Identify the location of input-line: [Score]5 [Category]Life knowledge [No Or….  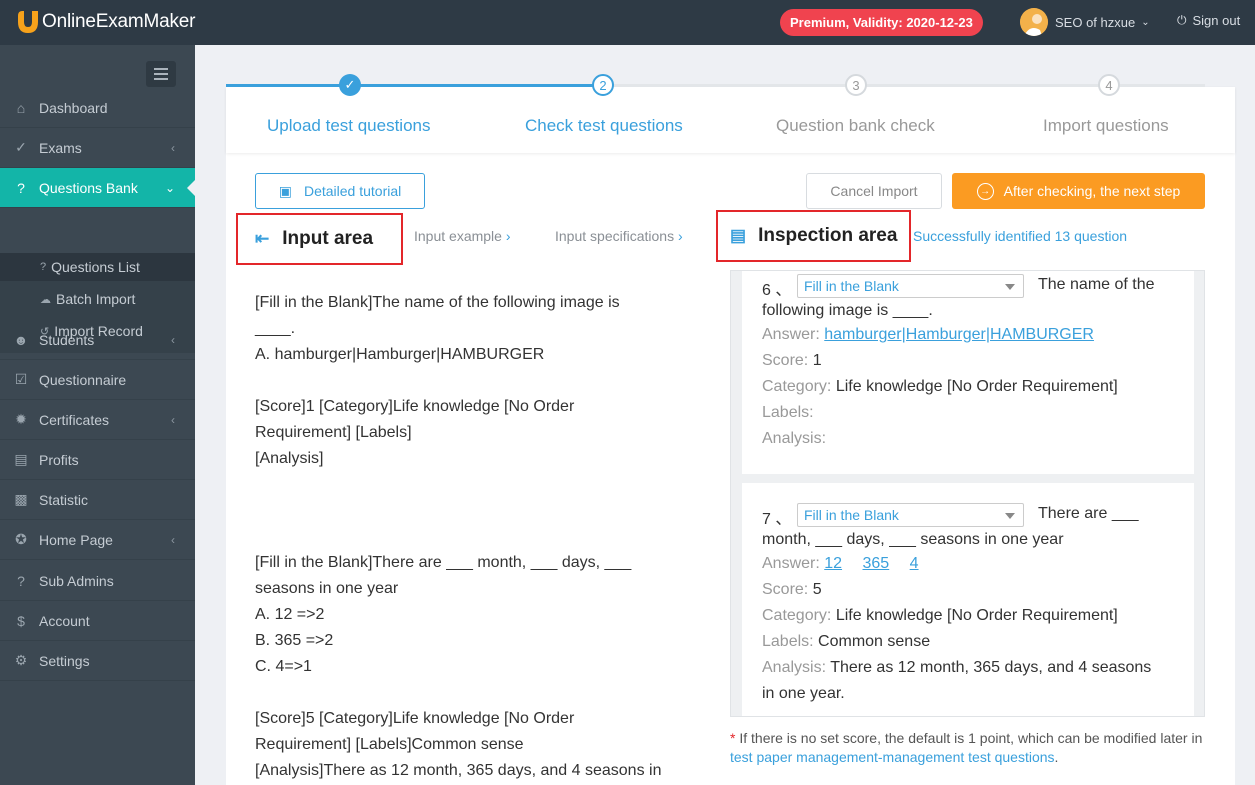
(415, 718).